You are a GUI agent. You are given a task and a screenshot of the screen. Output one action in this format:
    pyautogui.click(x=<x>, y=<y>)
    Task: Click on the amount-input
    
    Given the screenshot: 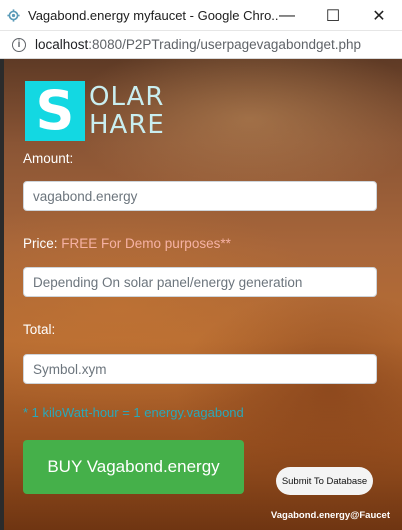 What is the action you would take?
    pyautogui.click(x=200, y=196)
    